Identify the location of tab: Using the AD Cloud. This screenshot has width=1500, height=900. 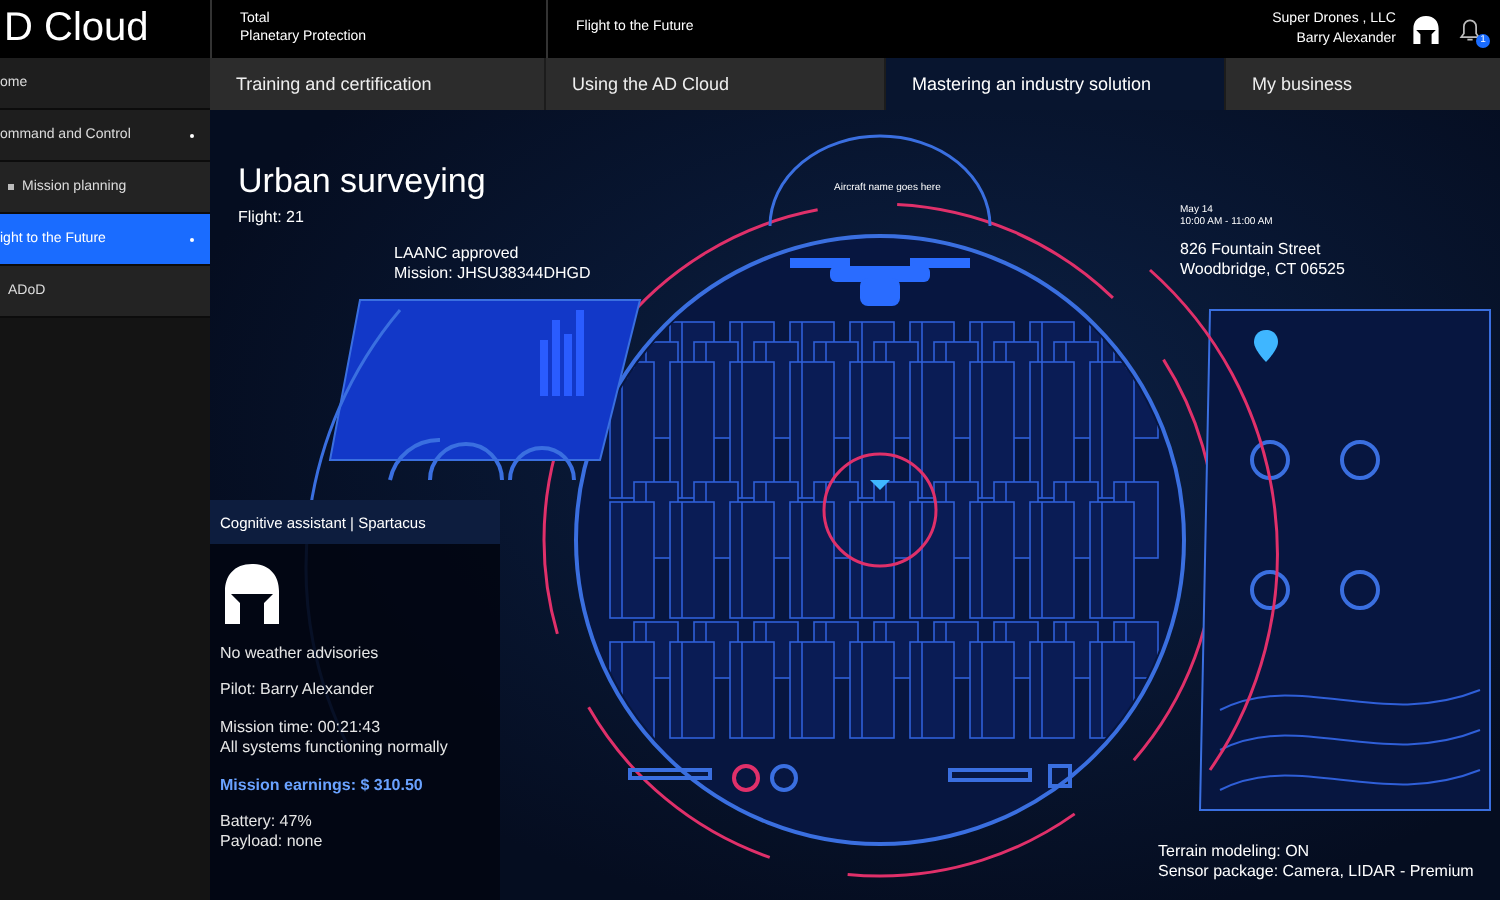
(716, 84).